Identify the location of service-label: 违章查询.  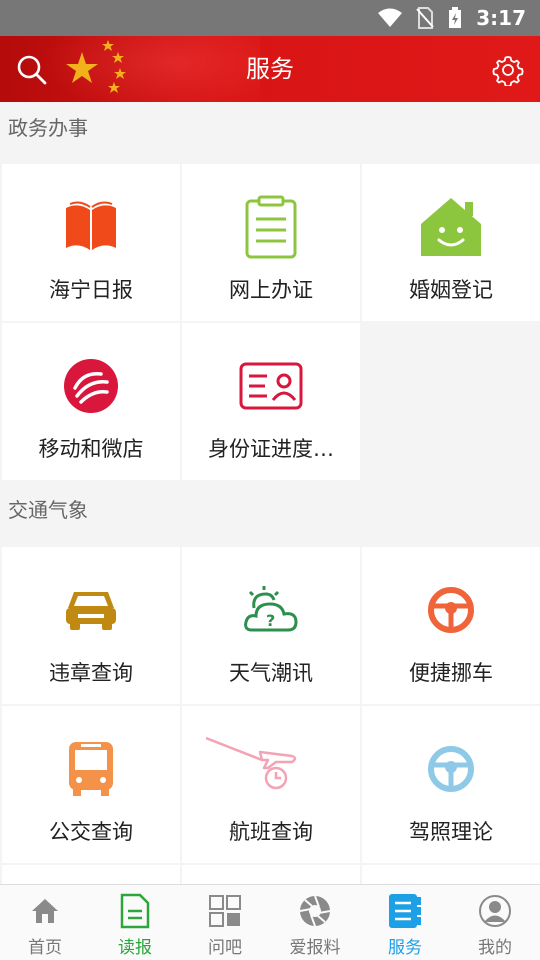
(91, 673).